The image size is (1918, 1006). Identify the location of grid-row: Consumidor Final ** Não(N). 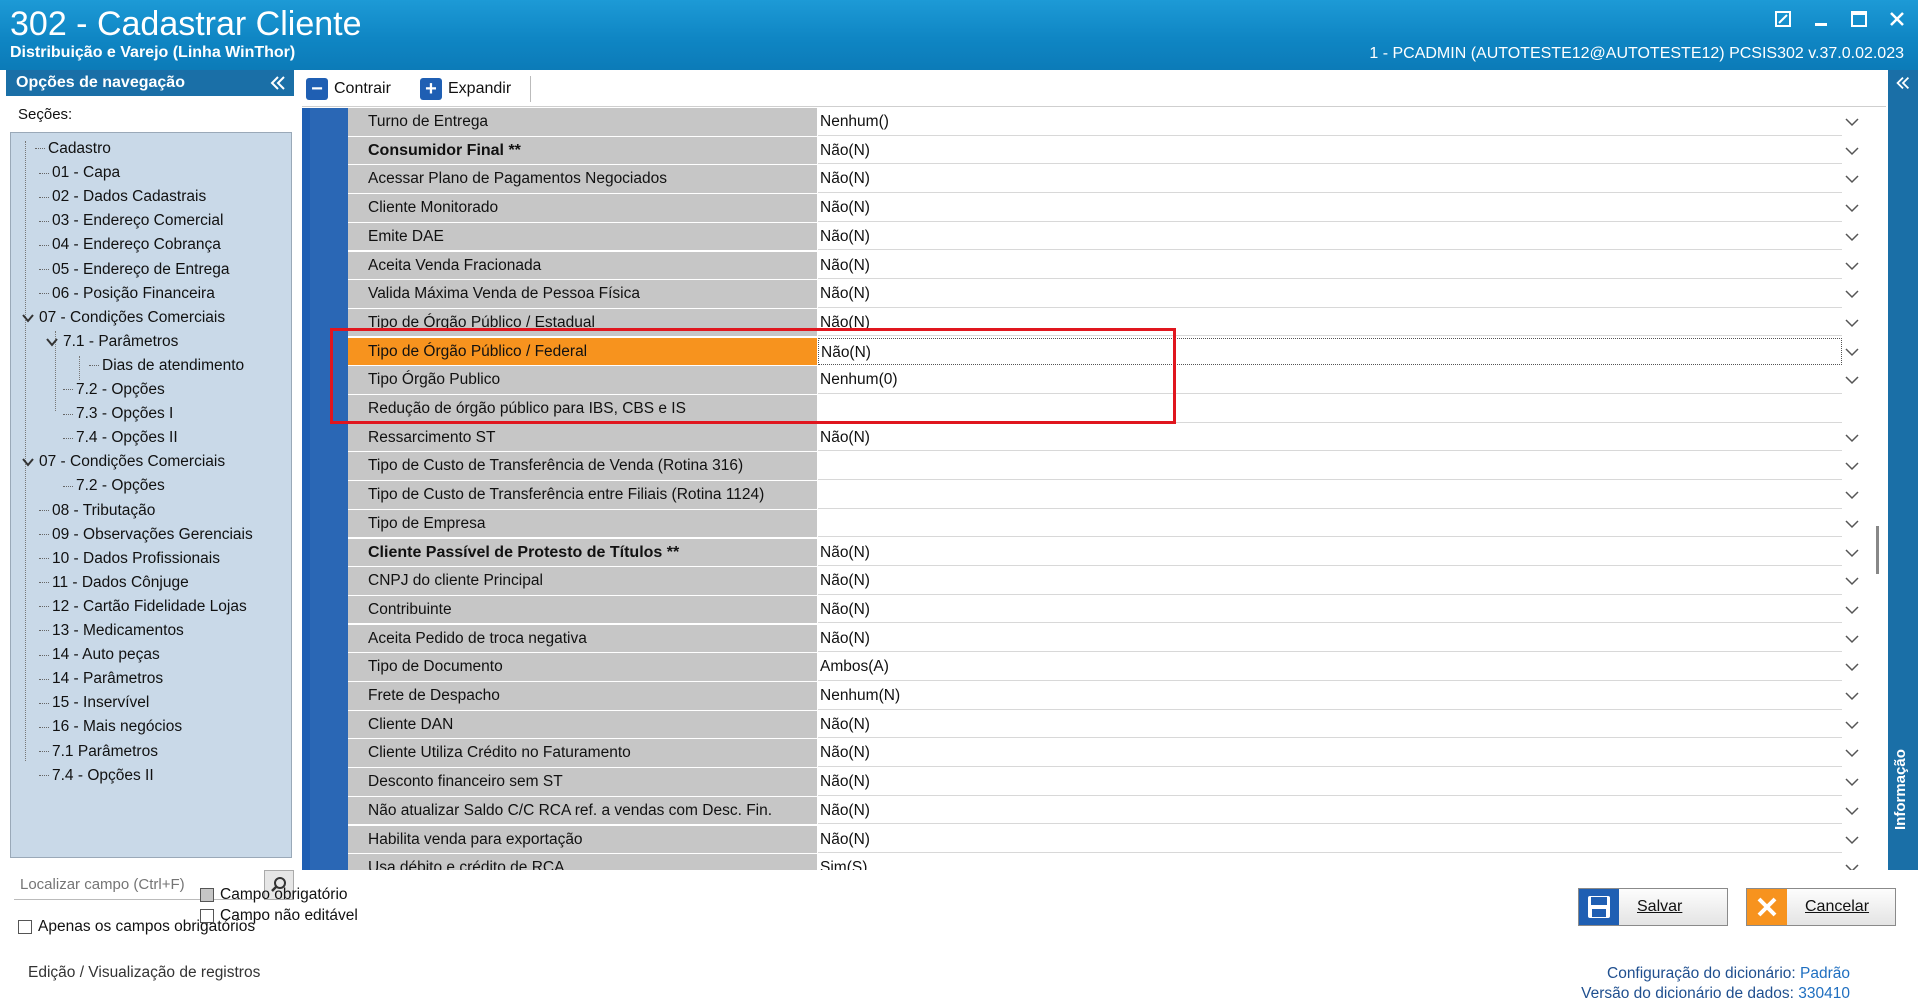
(1117, 151).